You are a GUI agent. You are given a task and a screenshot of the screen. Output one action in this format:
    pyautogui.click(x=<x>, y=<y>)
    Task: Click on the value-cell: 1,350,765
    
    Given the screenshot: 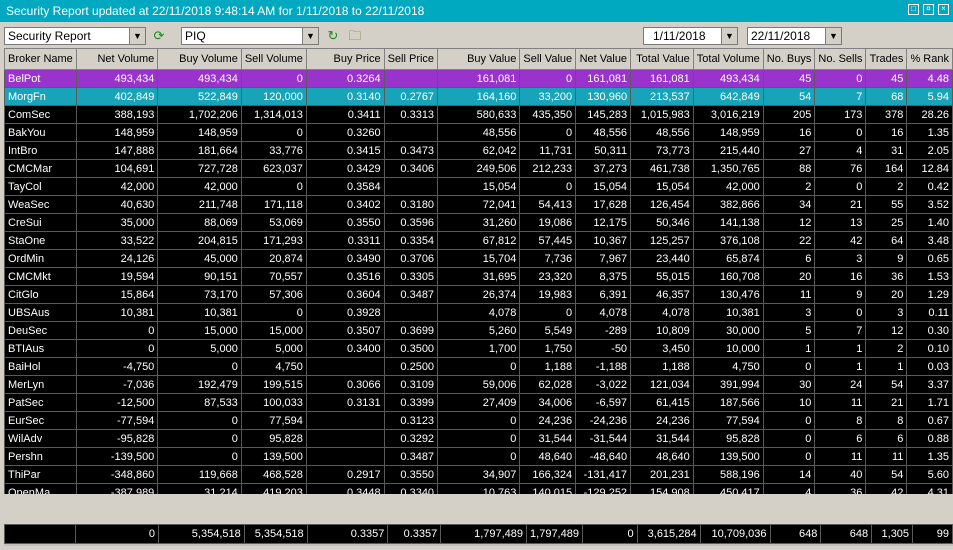 What is the action you would take?
    pyautogui.click(x=728, y=168)
    